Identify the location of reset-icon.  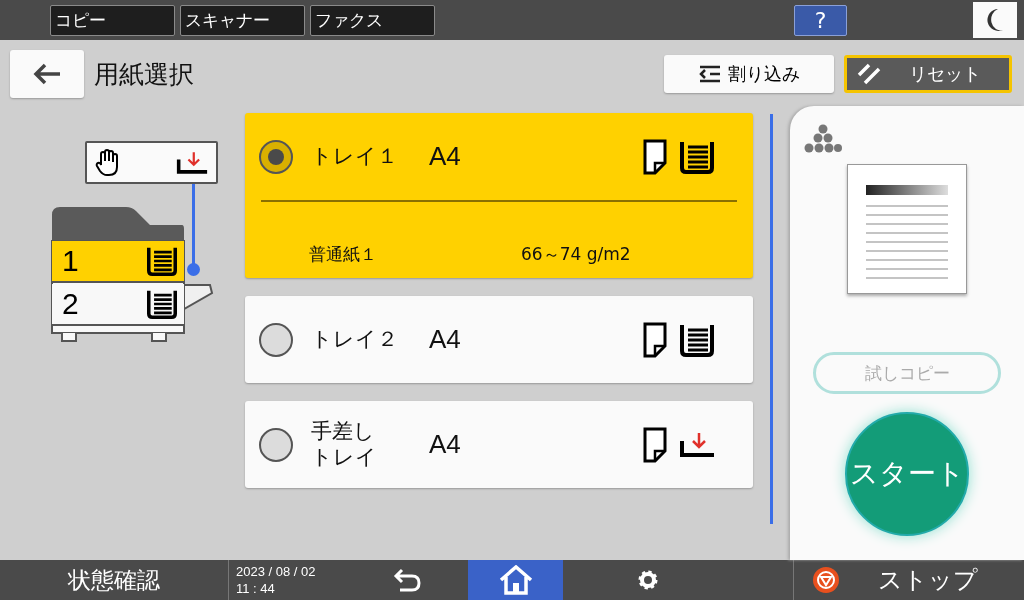
(869, 74).